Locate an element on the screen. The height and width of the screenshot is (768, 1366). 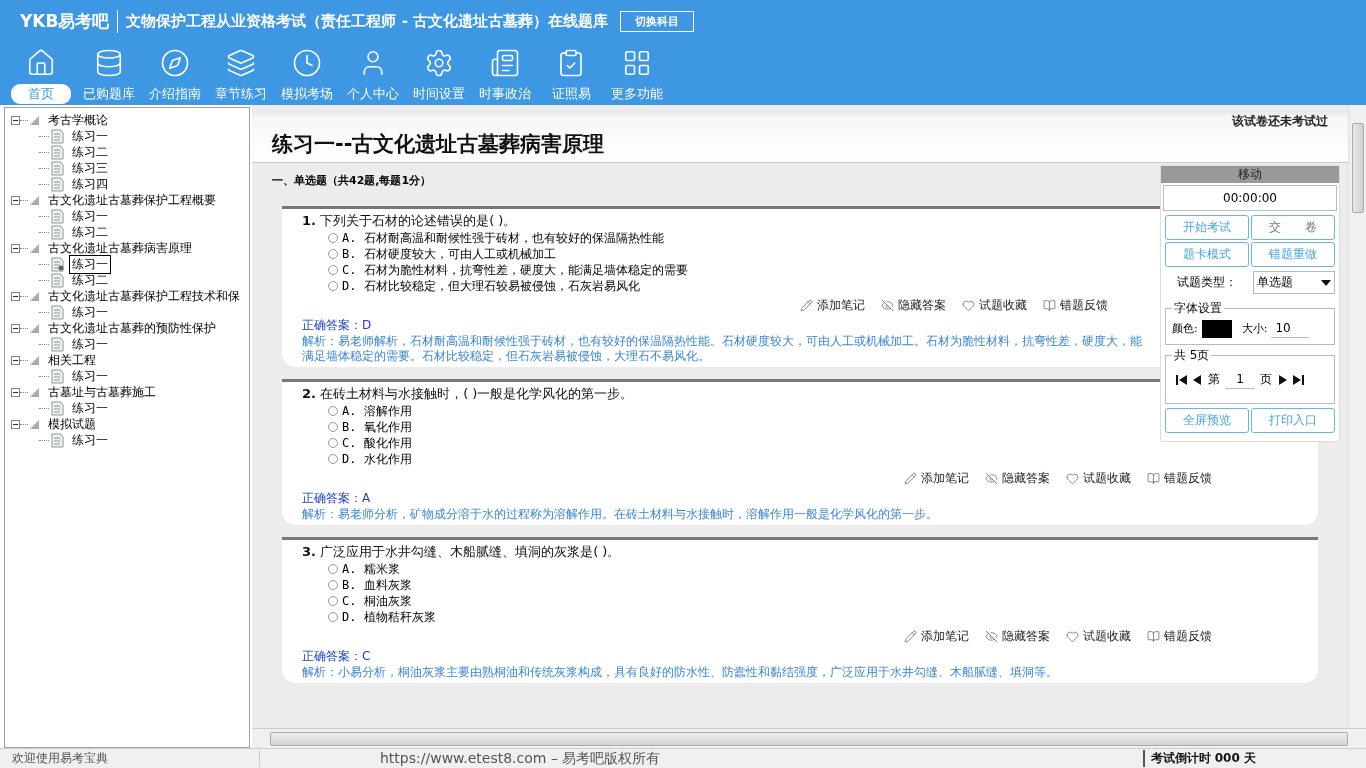
option-text: B. 氧化作用 is located at coordinates (377, 427).